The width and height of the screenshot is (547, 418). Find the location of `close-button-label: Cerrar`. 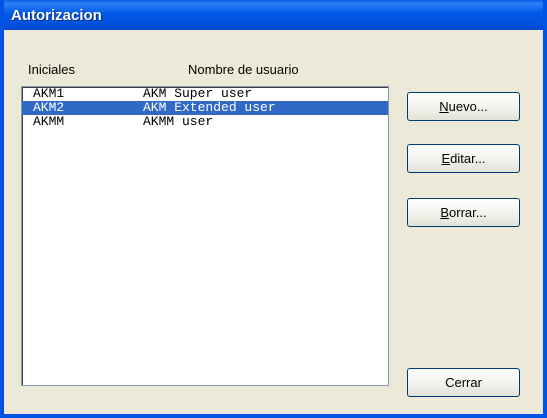

close-button-label: Cerrar is located at coordinates (463, 382).